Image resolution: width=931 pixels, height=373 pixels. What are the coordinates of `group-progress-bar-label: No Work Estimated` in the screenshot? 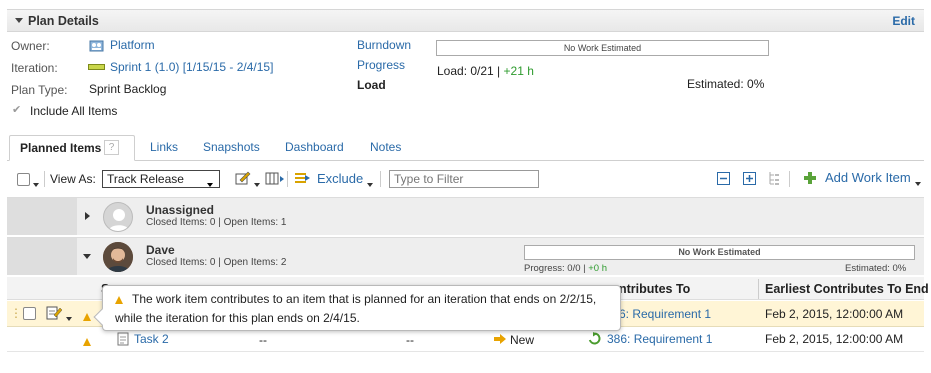 It's located at (719, 252).